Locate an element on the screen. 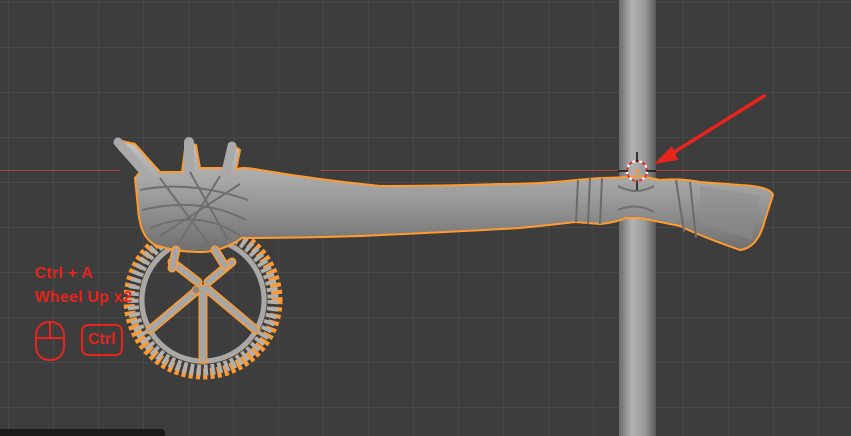  mouse-icon is located at coordinates (50, 341).